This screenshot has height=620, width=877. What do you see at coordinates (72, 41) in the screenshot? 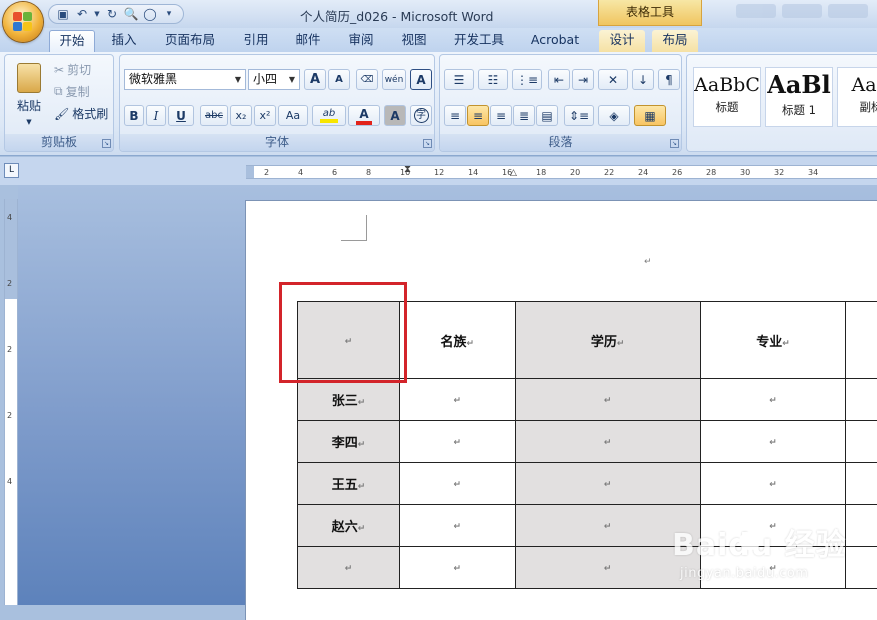
I see `tab-home: 开始` at bounding box center [72, 41].